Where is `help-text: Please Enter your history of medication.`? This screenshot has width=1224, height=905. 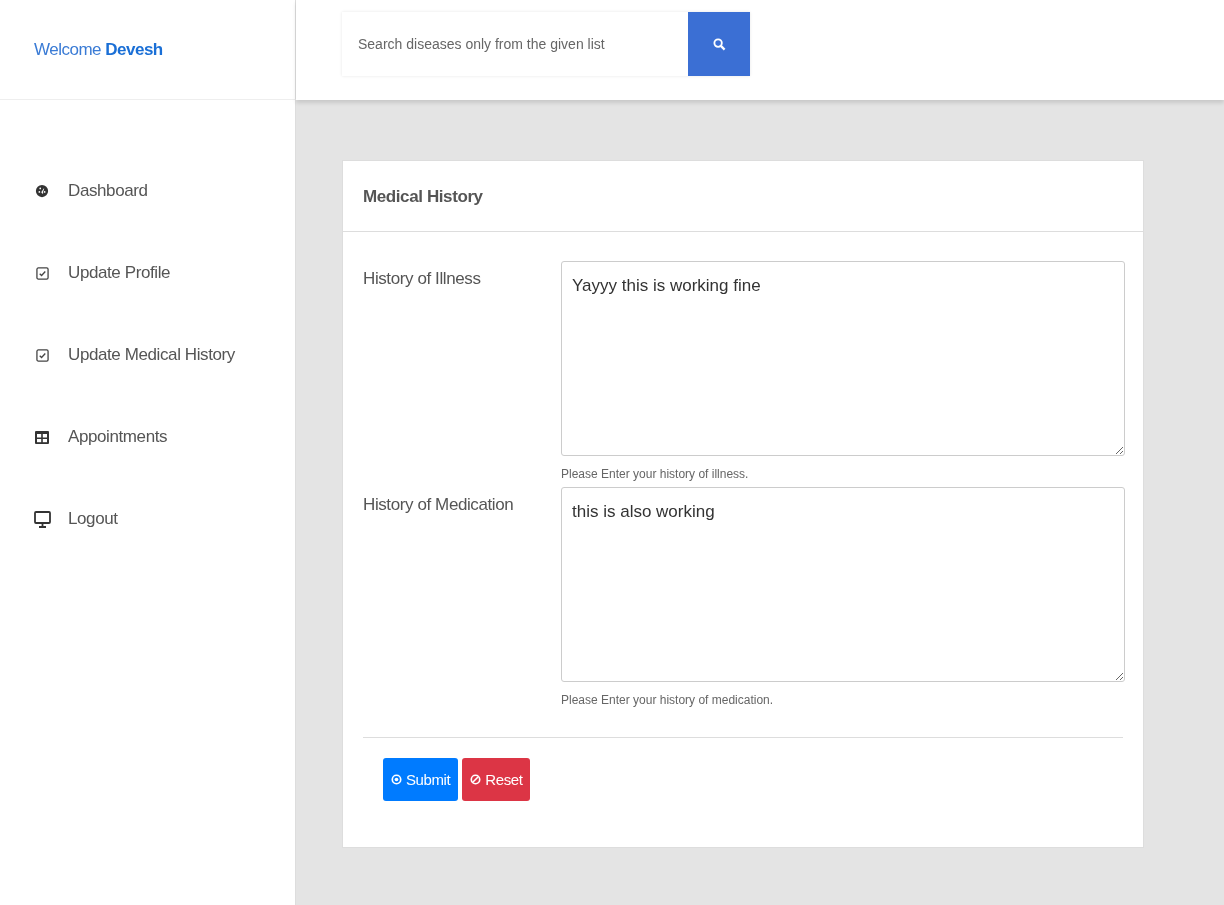
help-text: Please Enter your history of medication. is located at coordinates (667, 700).